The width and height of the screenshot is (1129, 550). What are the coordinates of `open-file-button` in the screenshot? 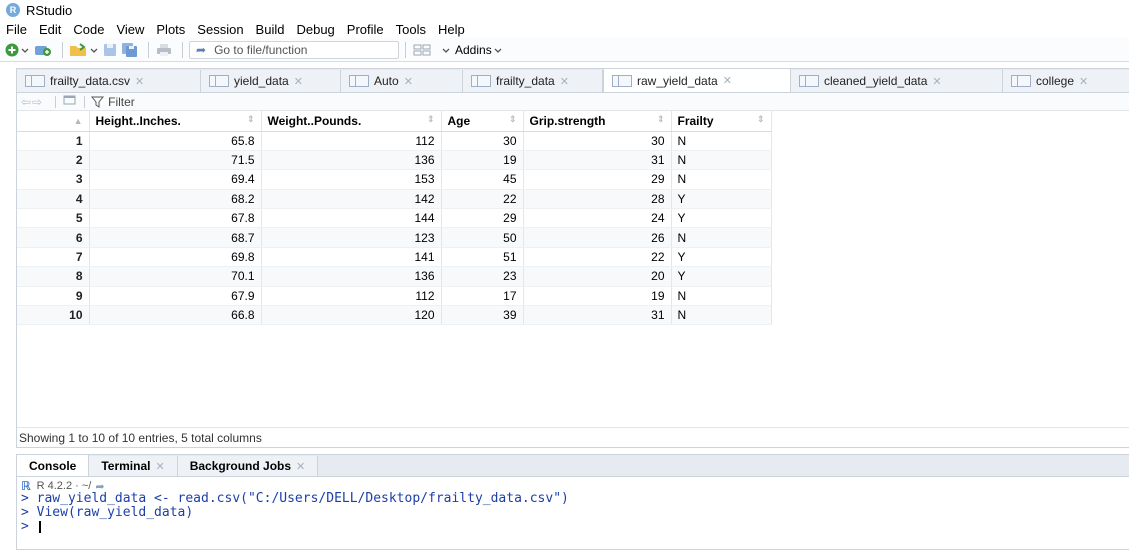 It's located at (84, 50).